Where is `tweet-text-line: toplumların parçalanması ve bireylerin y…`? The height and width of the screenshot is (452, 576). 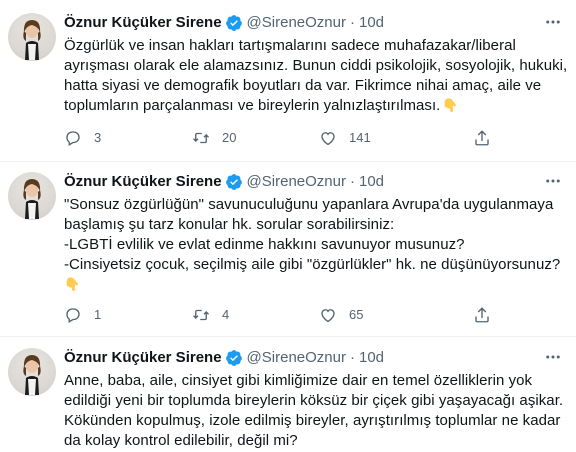 tweet-text-line: toplumların parçalanması ve bireylerin y… is located at coordinates (252, 105).